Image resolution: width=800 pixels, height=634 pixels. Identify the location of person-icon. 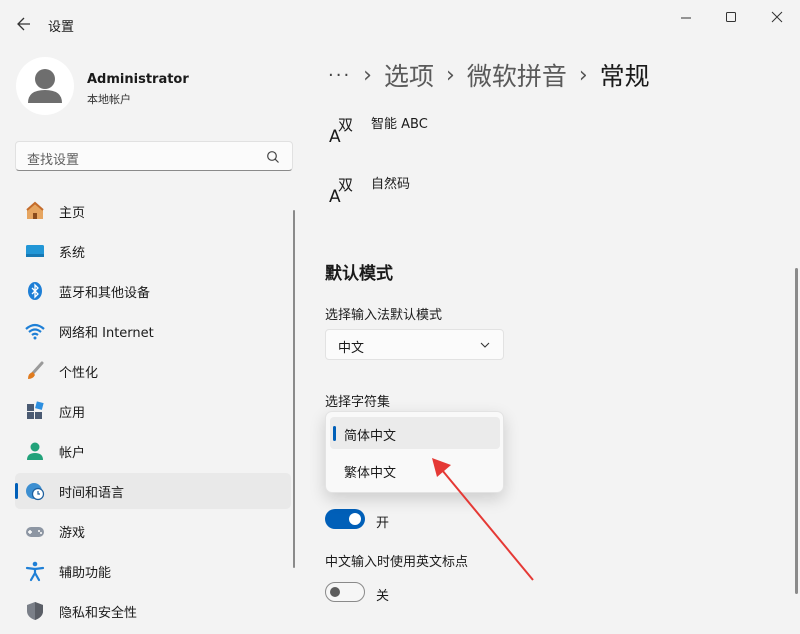
(35, 451).